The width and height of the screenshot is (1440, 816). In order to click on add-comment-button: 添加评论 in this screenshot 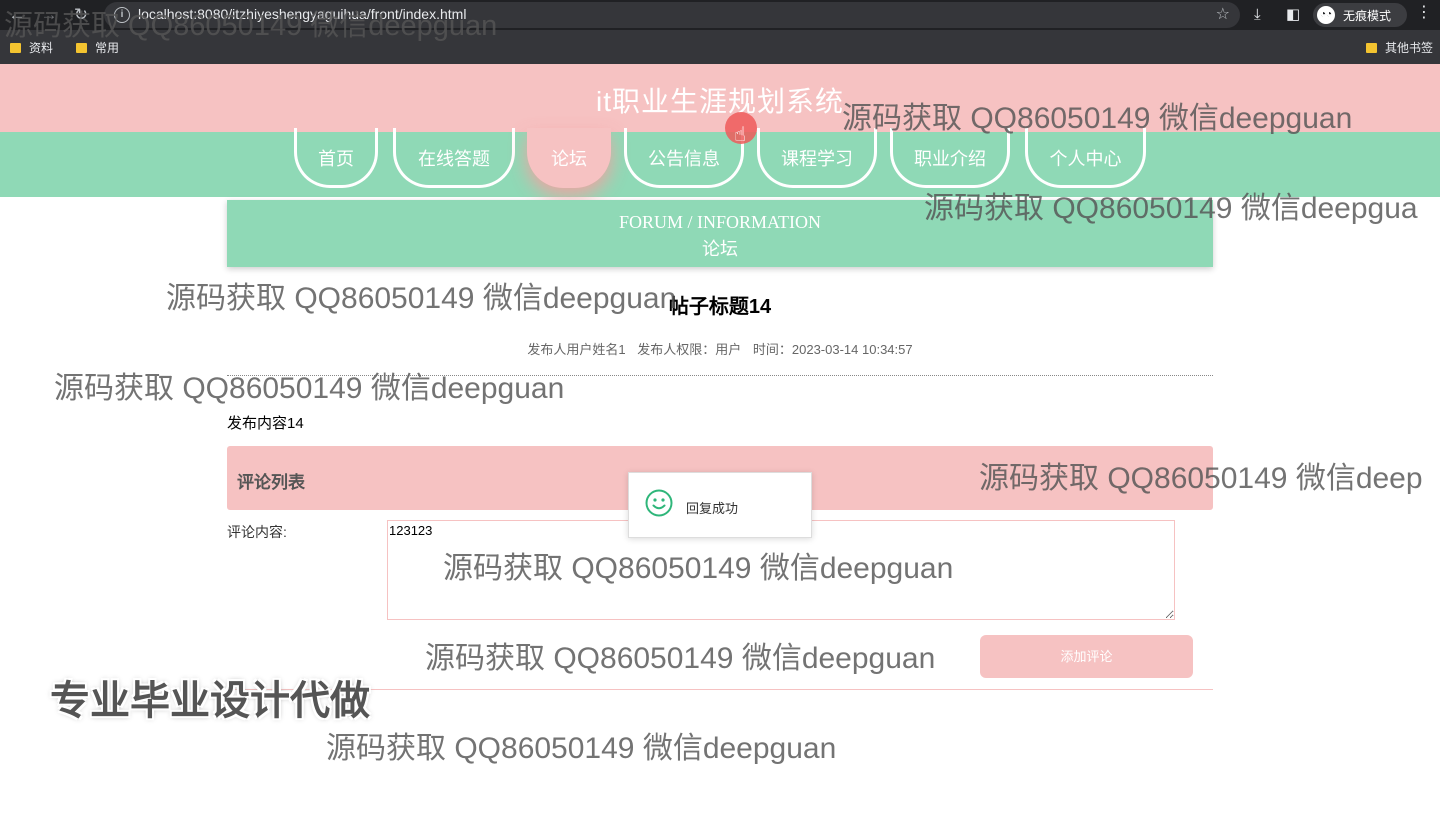, I will do `click(1086, 656)`.